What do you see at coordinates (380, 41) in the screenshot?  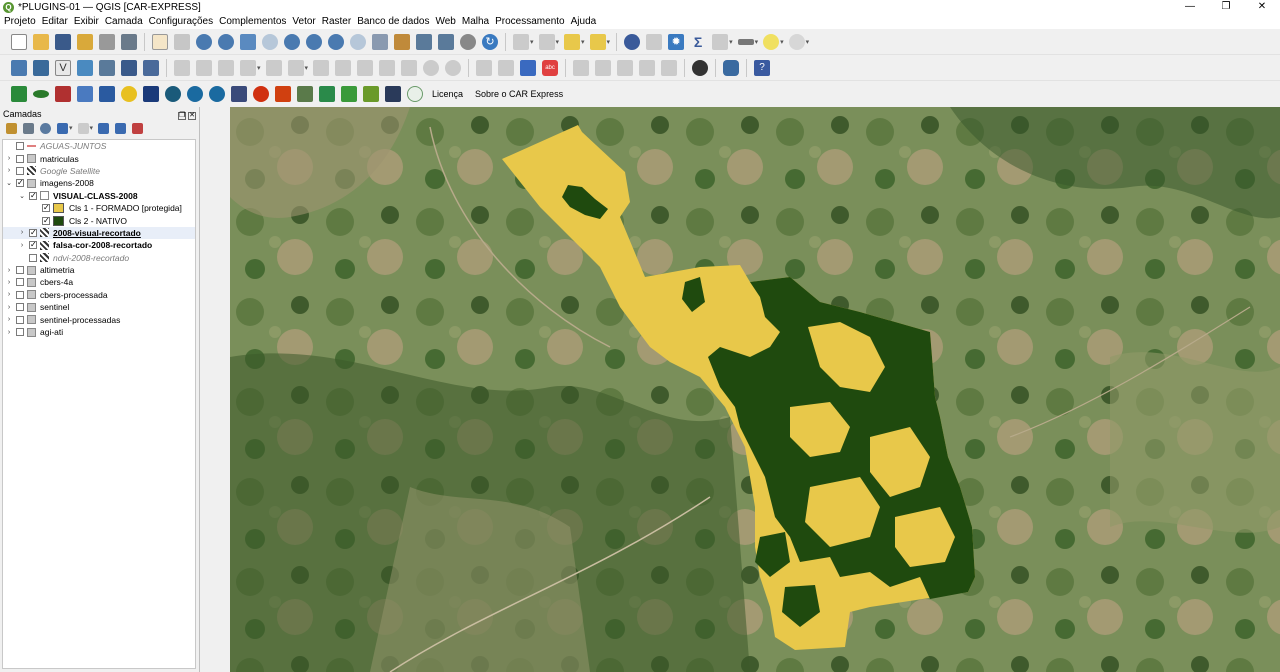 I see `new-map-view-icon` at bounding box center [380, 41].